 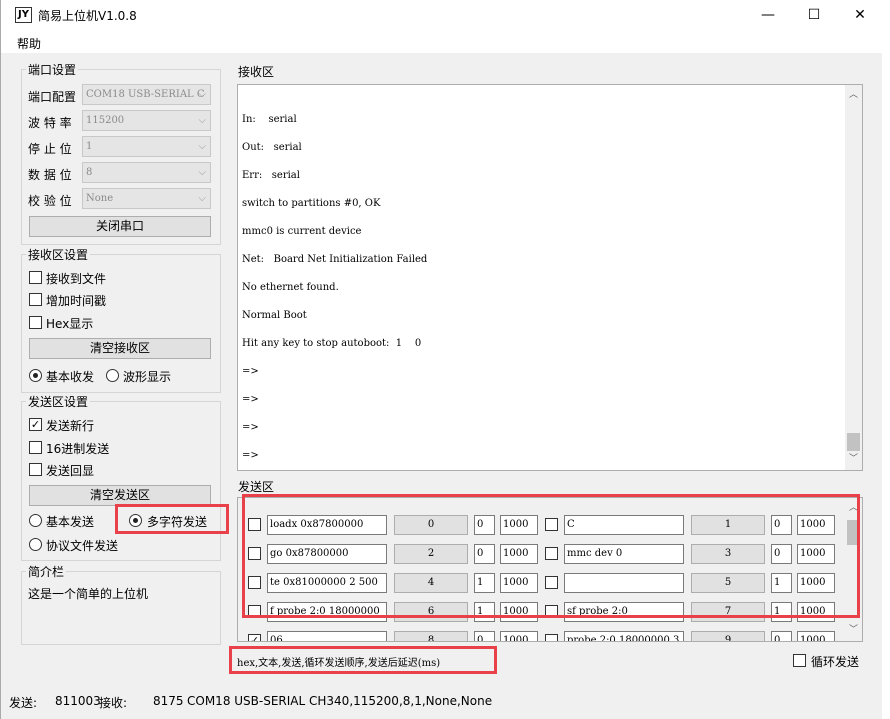 I want to click on send-echo-label: 发送回显, so click(x=70, y=471).